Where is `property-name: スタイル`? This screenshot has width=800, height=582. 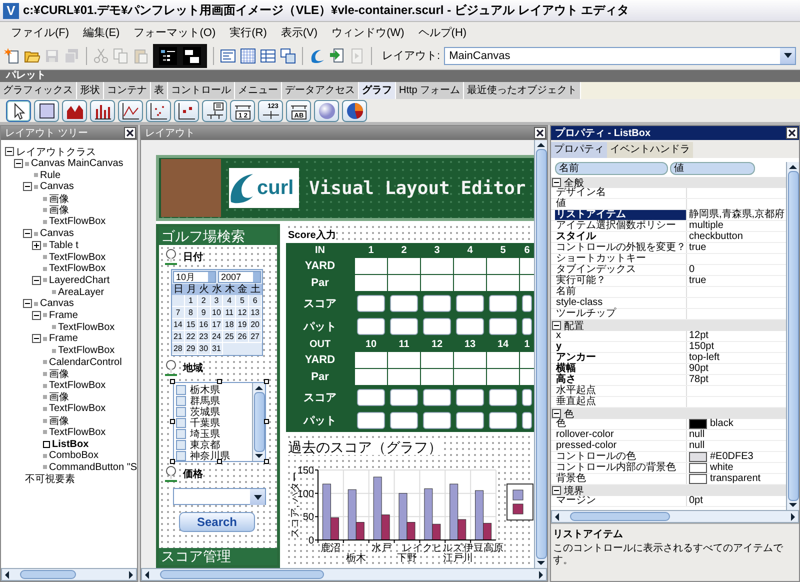
property-name: スタイル is located at coordinates (621, 237).